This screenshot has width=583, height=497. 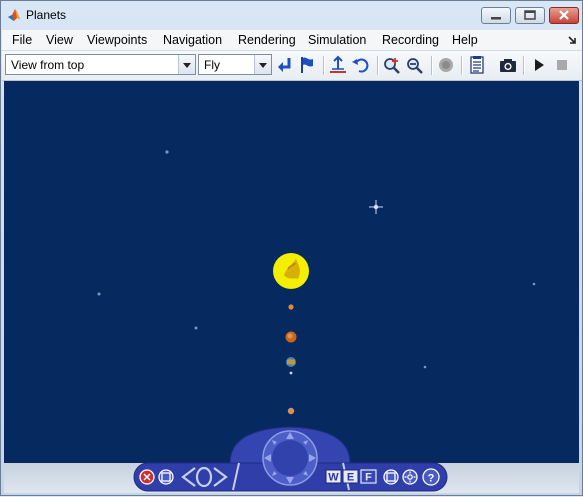 I want to click on maximize-icon, so click(x=530, y=15).